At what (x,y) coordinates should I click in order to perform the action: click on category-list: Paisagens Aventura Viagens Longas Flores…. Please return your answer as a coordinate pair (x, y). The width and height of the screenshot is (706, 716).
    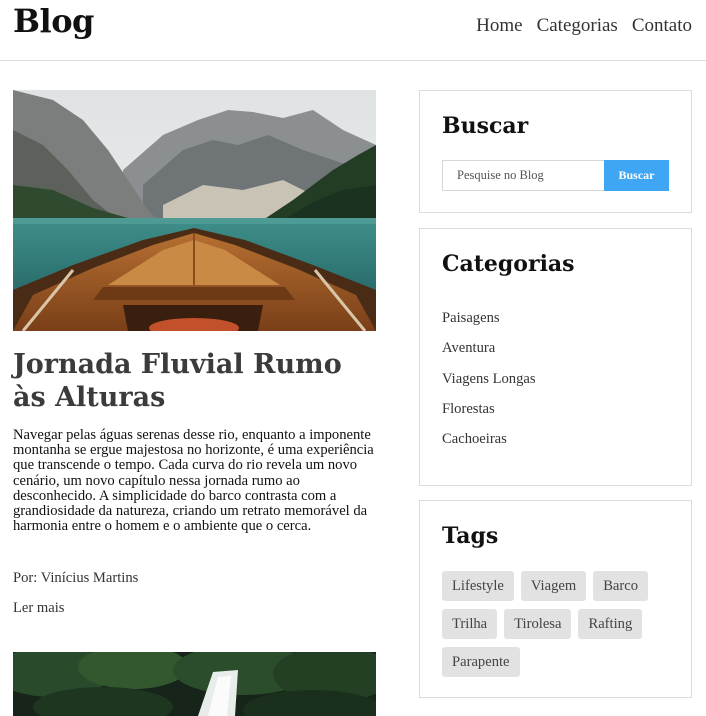
    Looking at the image, I should click on (489, 385).